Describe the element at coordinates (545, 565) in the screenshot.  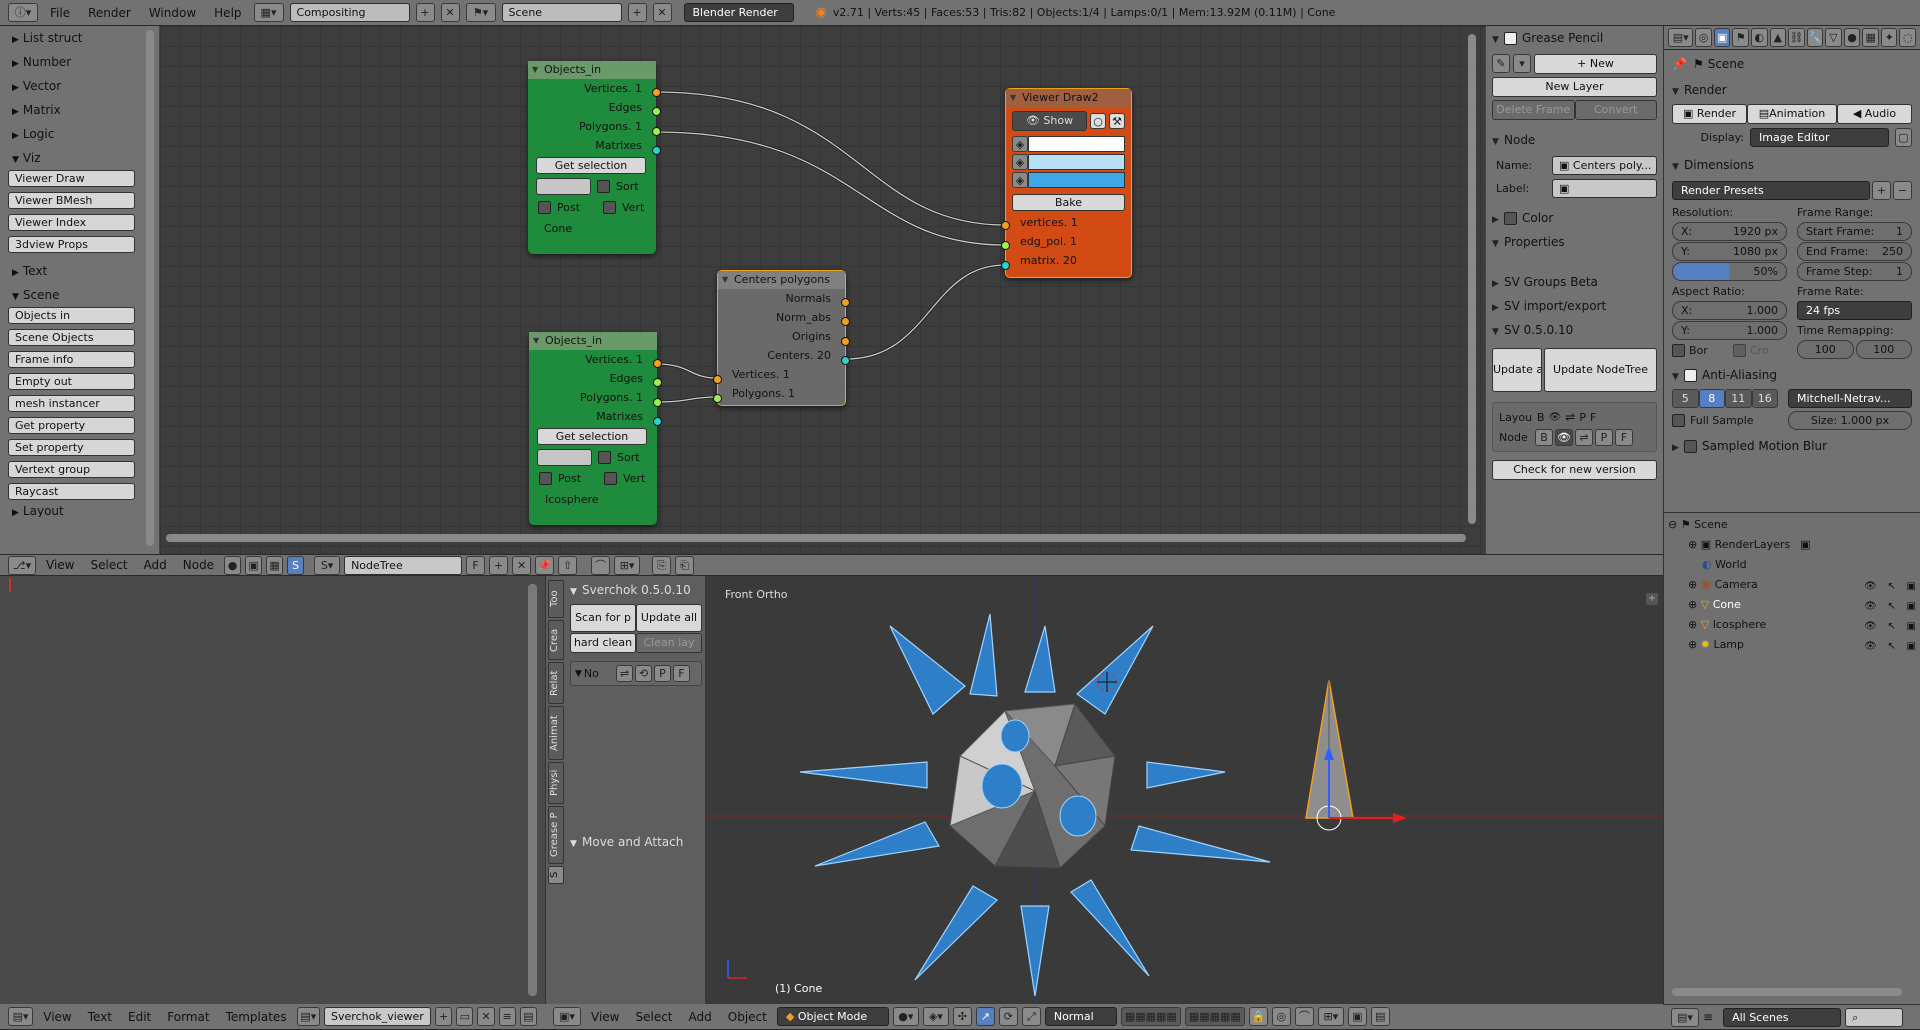
I see `pin-icon: 📌` at that location.